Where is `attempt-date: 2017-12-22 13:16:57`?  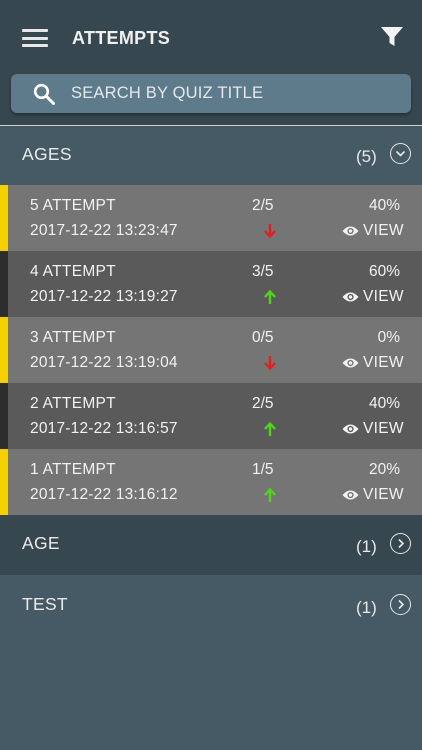
attempt-date: 2017-12-22 13:16:57 is located at coordinates (104, 428).